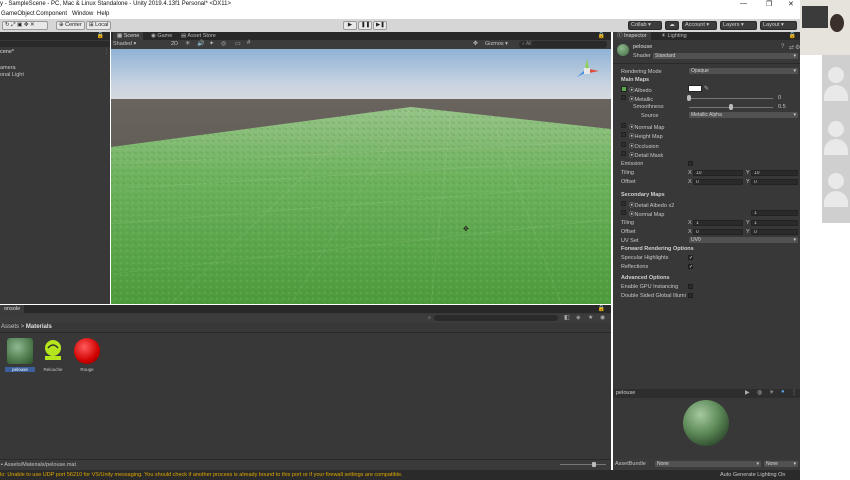 The image size is (850, 480). I want to click on gpu-instancing-checkbox, so click(690, 286).